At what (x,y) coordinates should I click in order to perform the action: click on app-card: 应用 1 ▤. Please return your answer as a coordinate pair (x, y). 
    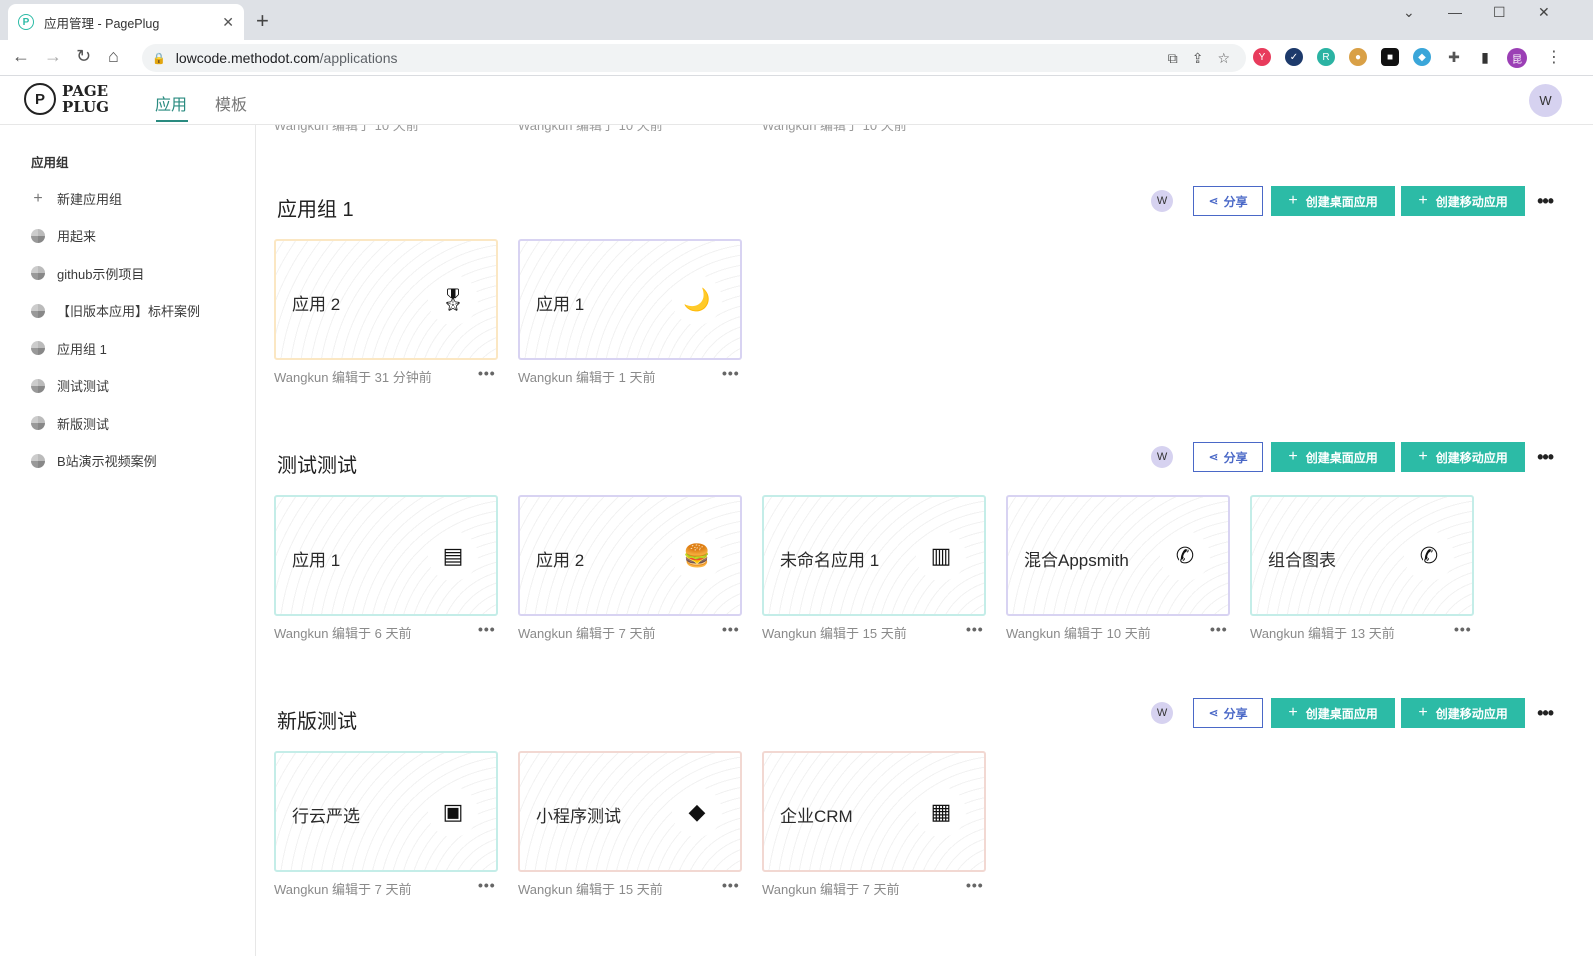
    Looking at the image, I should click on (386, 555).